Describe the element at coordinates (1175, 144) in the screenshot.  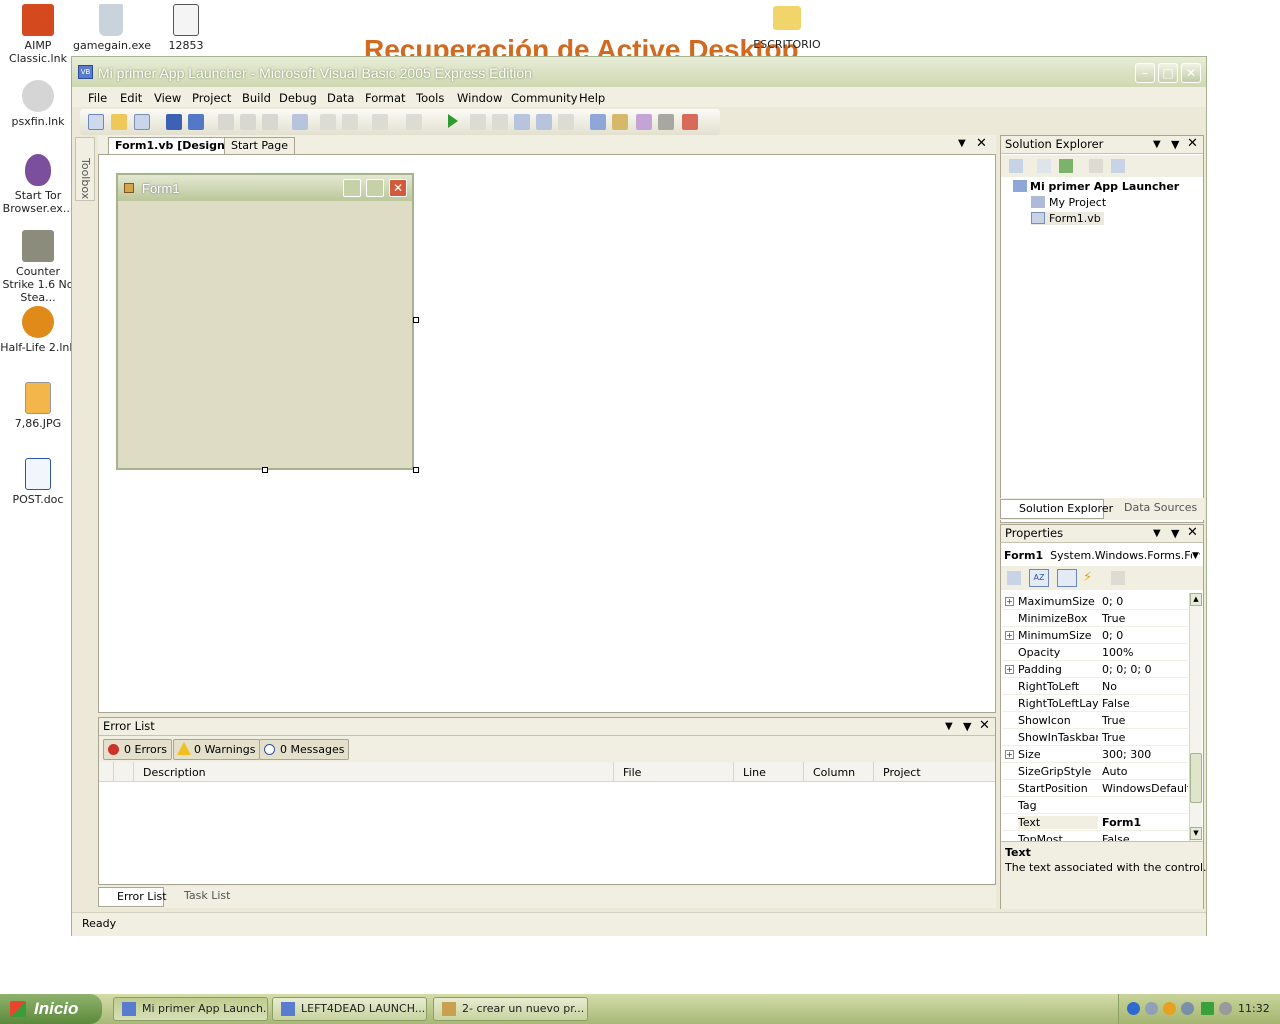
I see `pin-icon: ▼` at that location.